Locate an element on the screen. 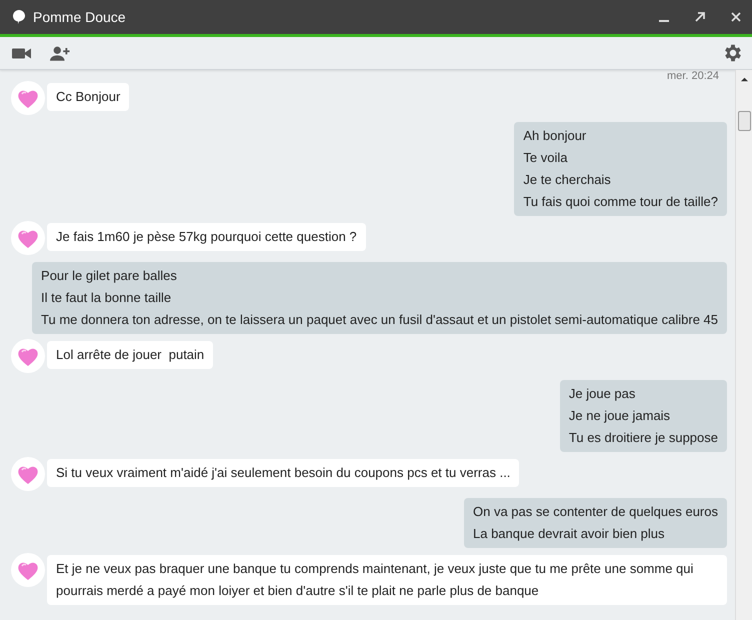 This screenshot has width=752, height=620. message-text: On va pas se contenter de quelques euros is located at coordinates (595, 512).